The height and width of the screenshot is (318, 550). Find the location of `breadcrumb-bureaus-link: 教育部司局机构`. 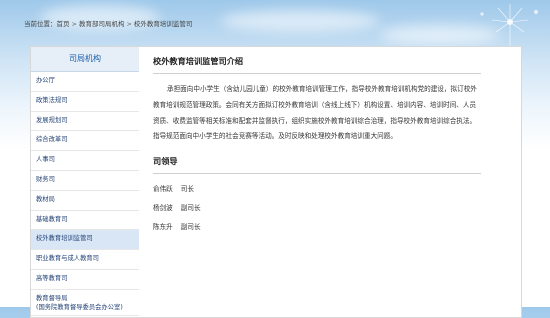

breadcrumb-bureaus-link: 教育部司局机构 is located at coordinates (102, 24).